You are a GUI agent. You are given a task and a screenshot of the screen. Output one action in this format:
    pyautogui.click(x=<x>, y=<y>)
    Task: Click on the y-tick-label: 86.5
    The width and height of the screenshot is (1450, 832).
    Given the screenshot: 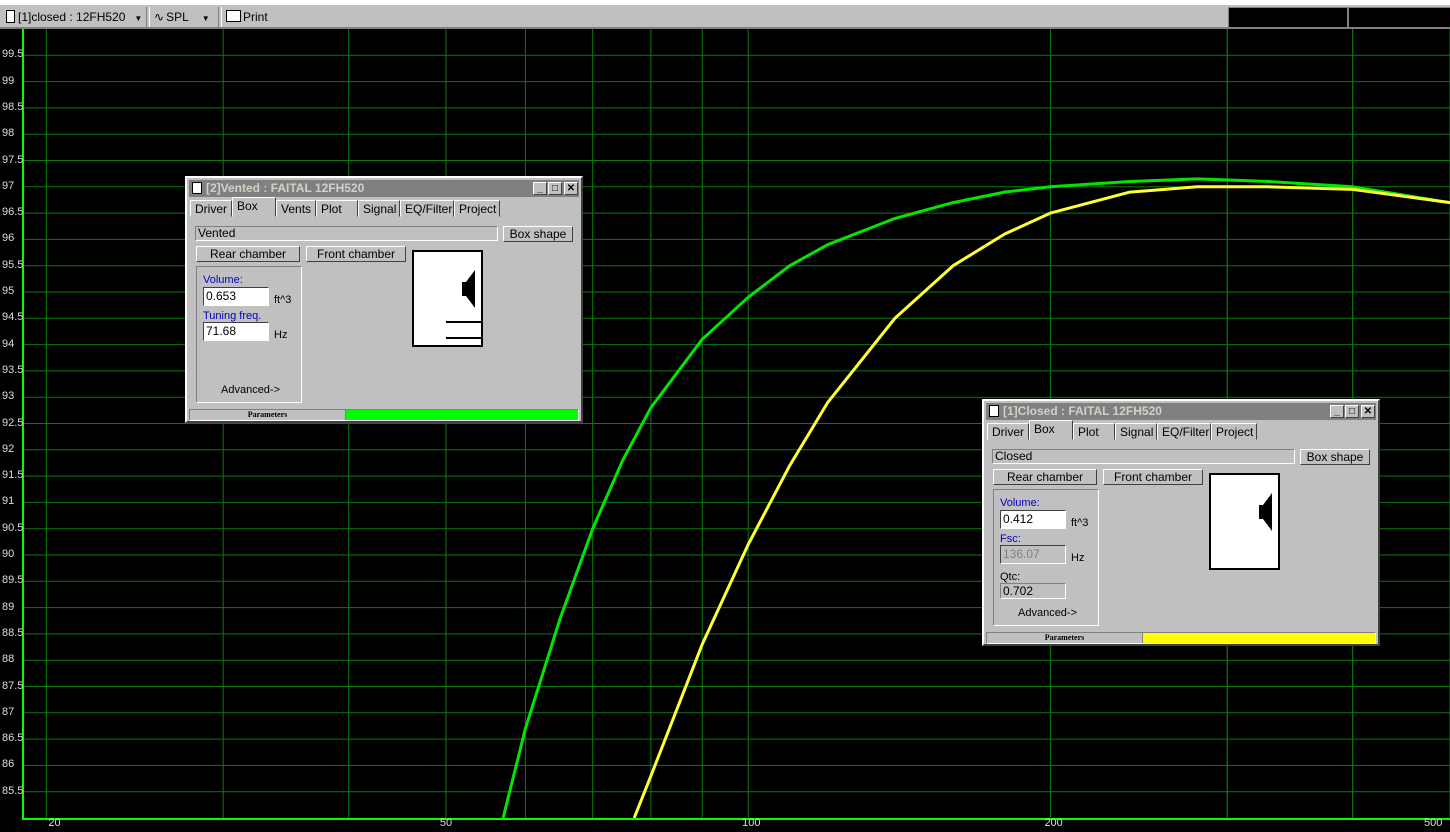 What is the action you would take?
    pyautogui.click(x=13, y=738)
    